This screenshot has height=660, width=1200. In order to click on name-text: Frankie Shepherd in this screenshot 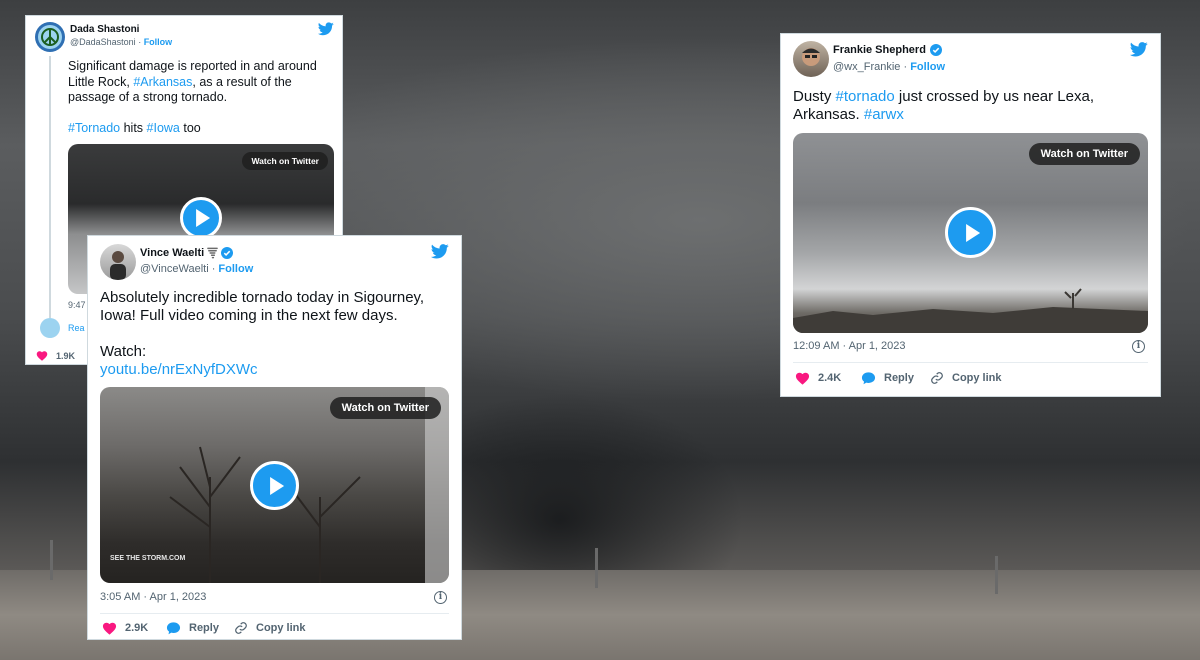, I will do `click(879, 50)`.